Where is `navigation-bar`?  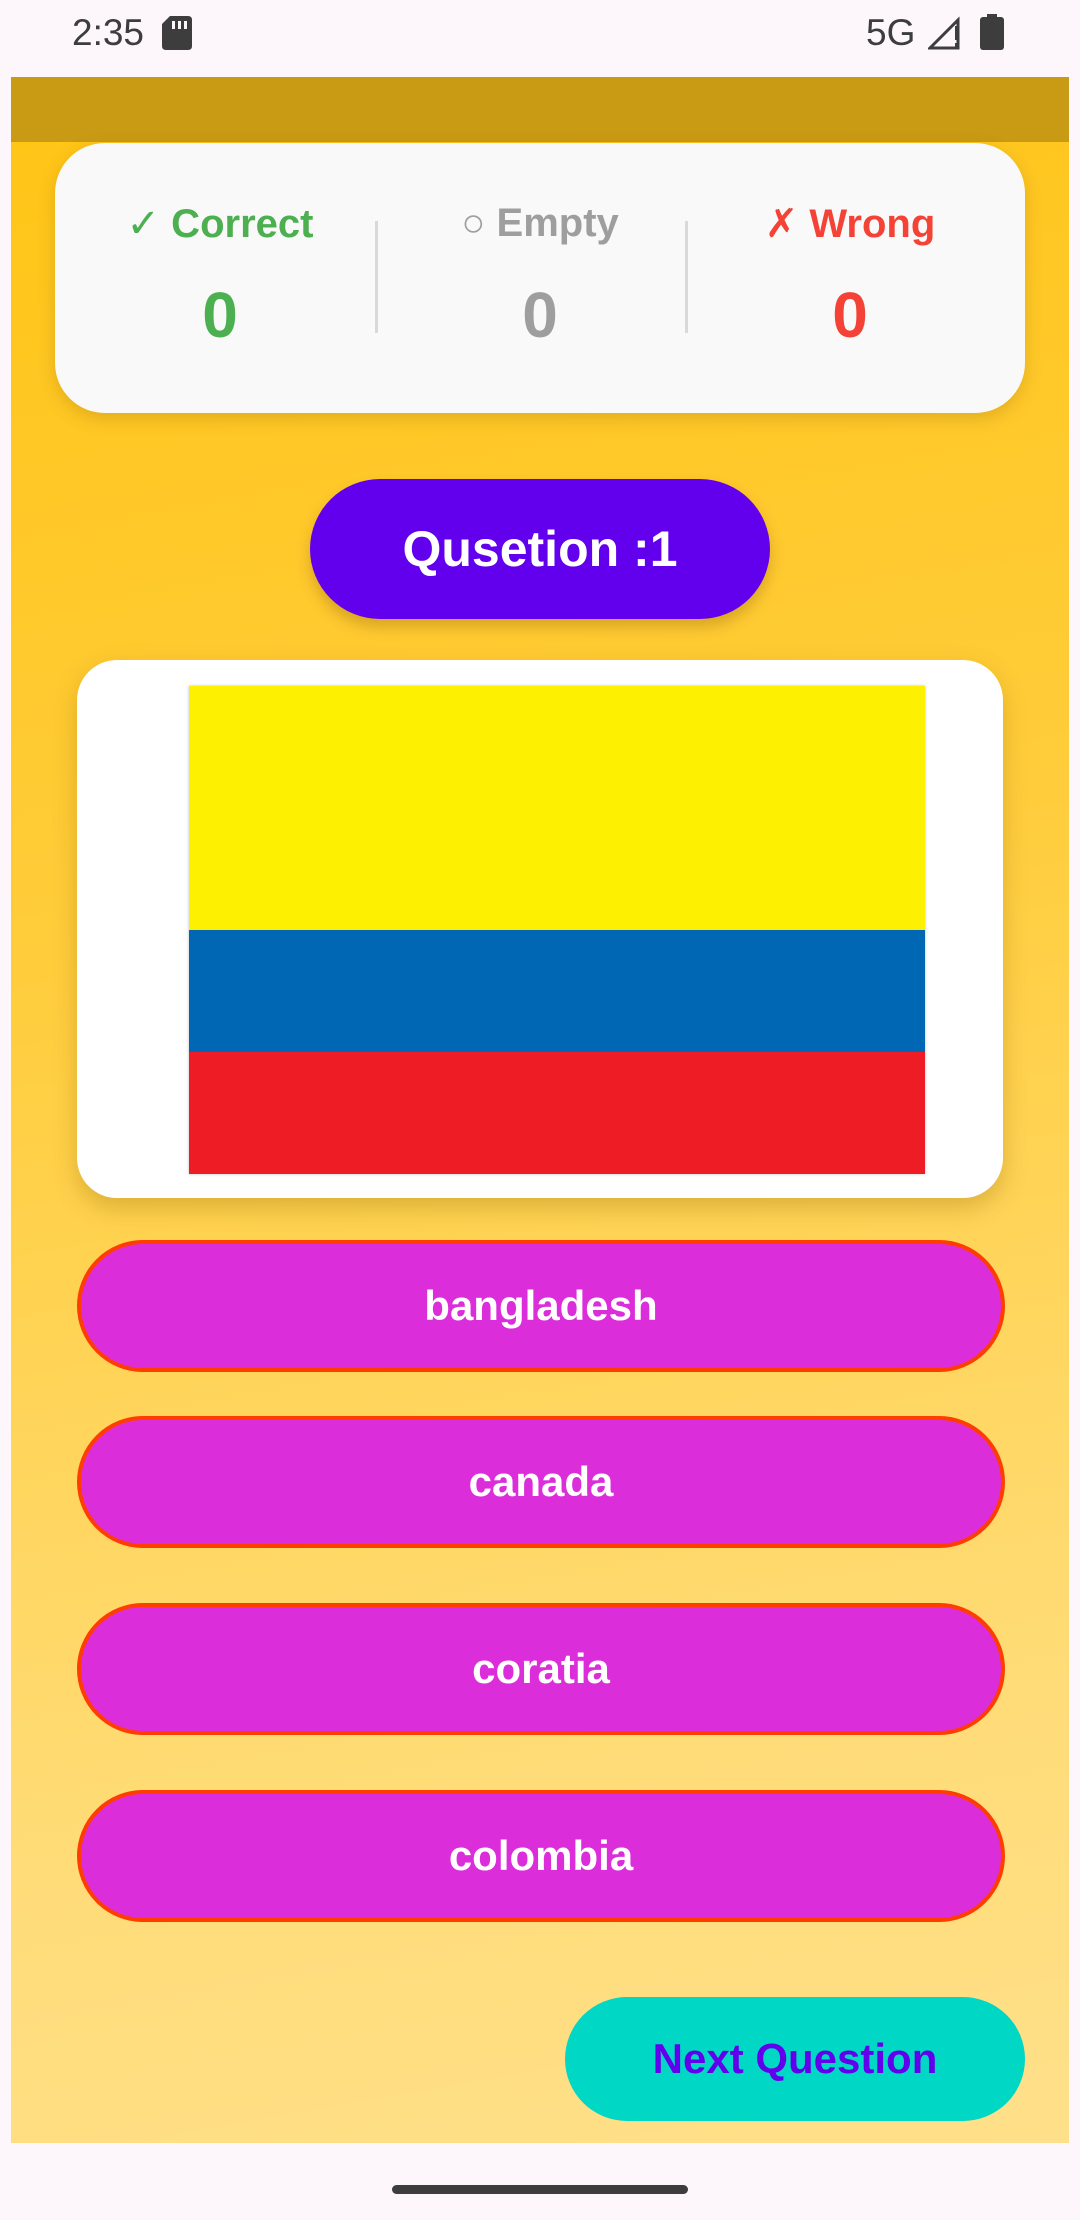
navigation-bar is located at coordinates (540, 2185).